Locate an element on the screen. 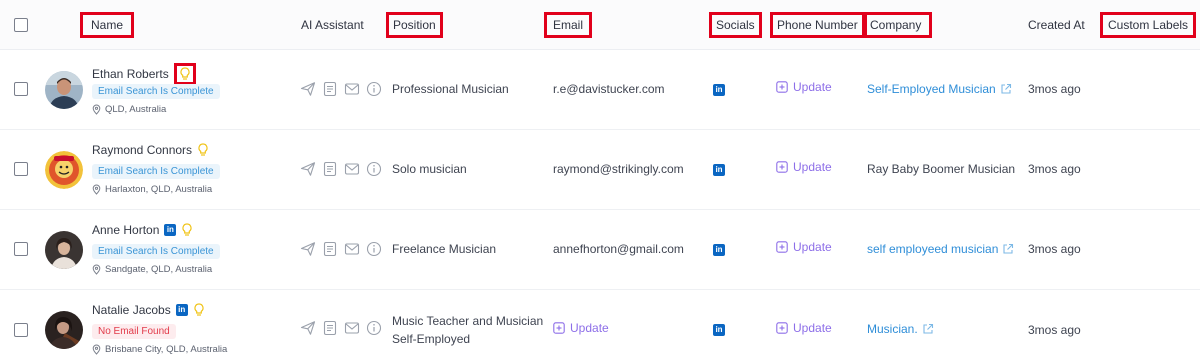 This screenshot has width=1200, height=362. column-header-socials: Socials is located at coordinates (735, 25).